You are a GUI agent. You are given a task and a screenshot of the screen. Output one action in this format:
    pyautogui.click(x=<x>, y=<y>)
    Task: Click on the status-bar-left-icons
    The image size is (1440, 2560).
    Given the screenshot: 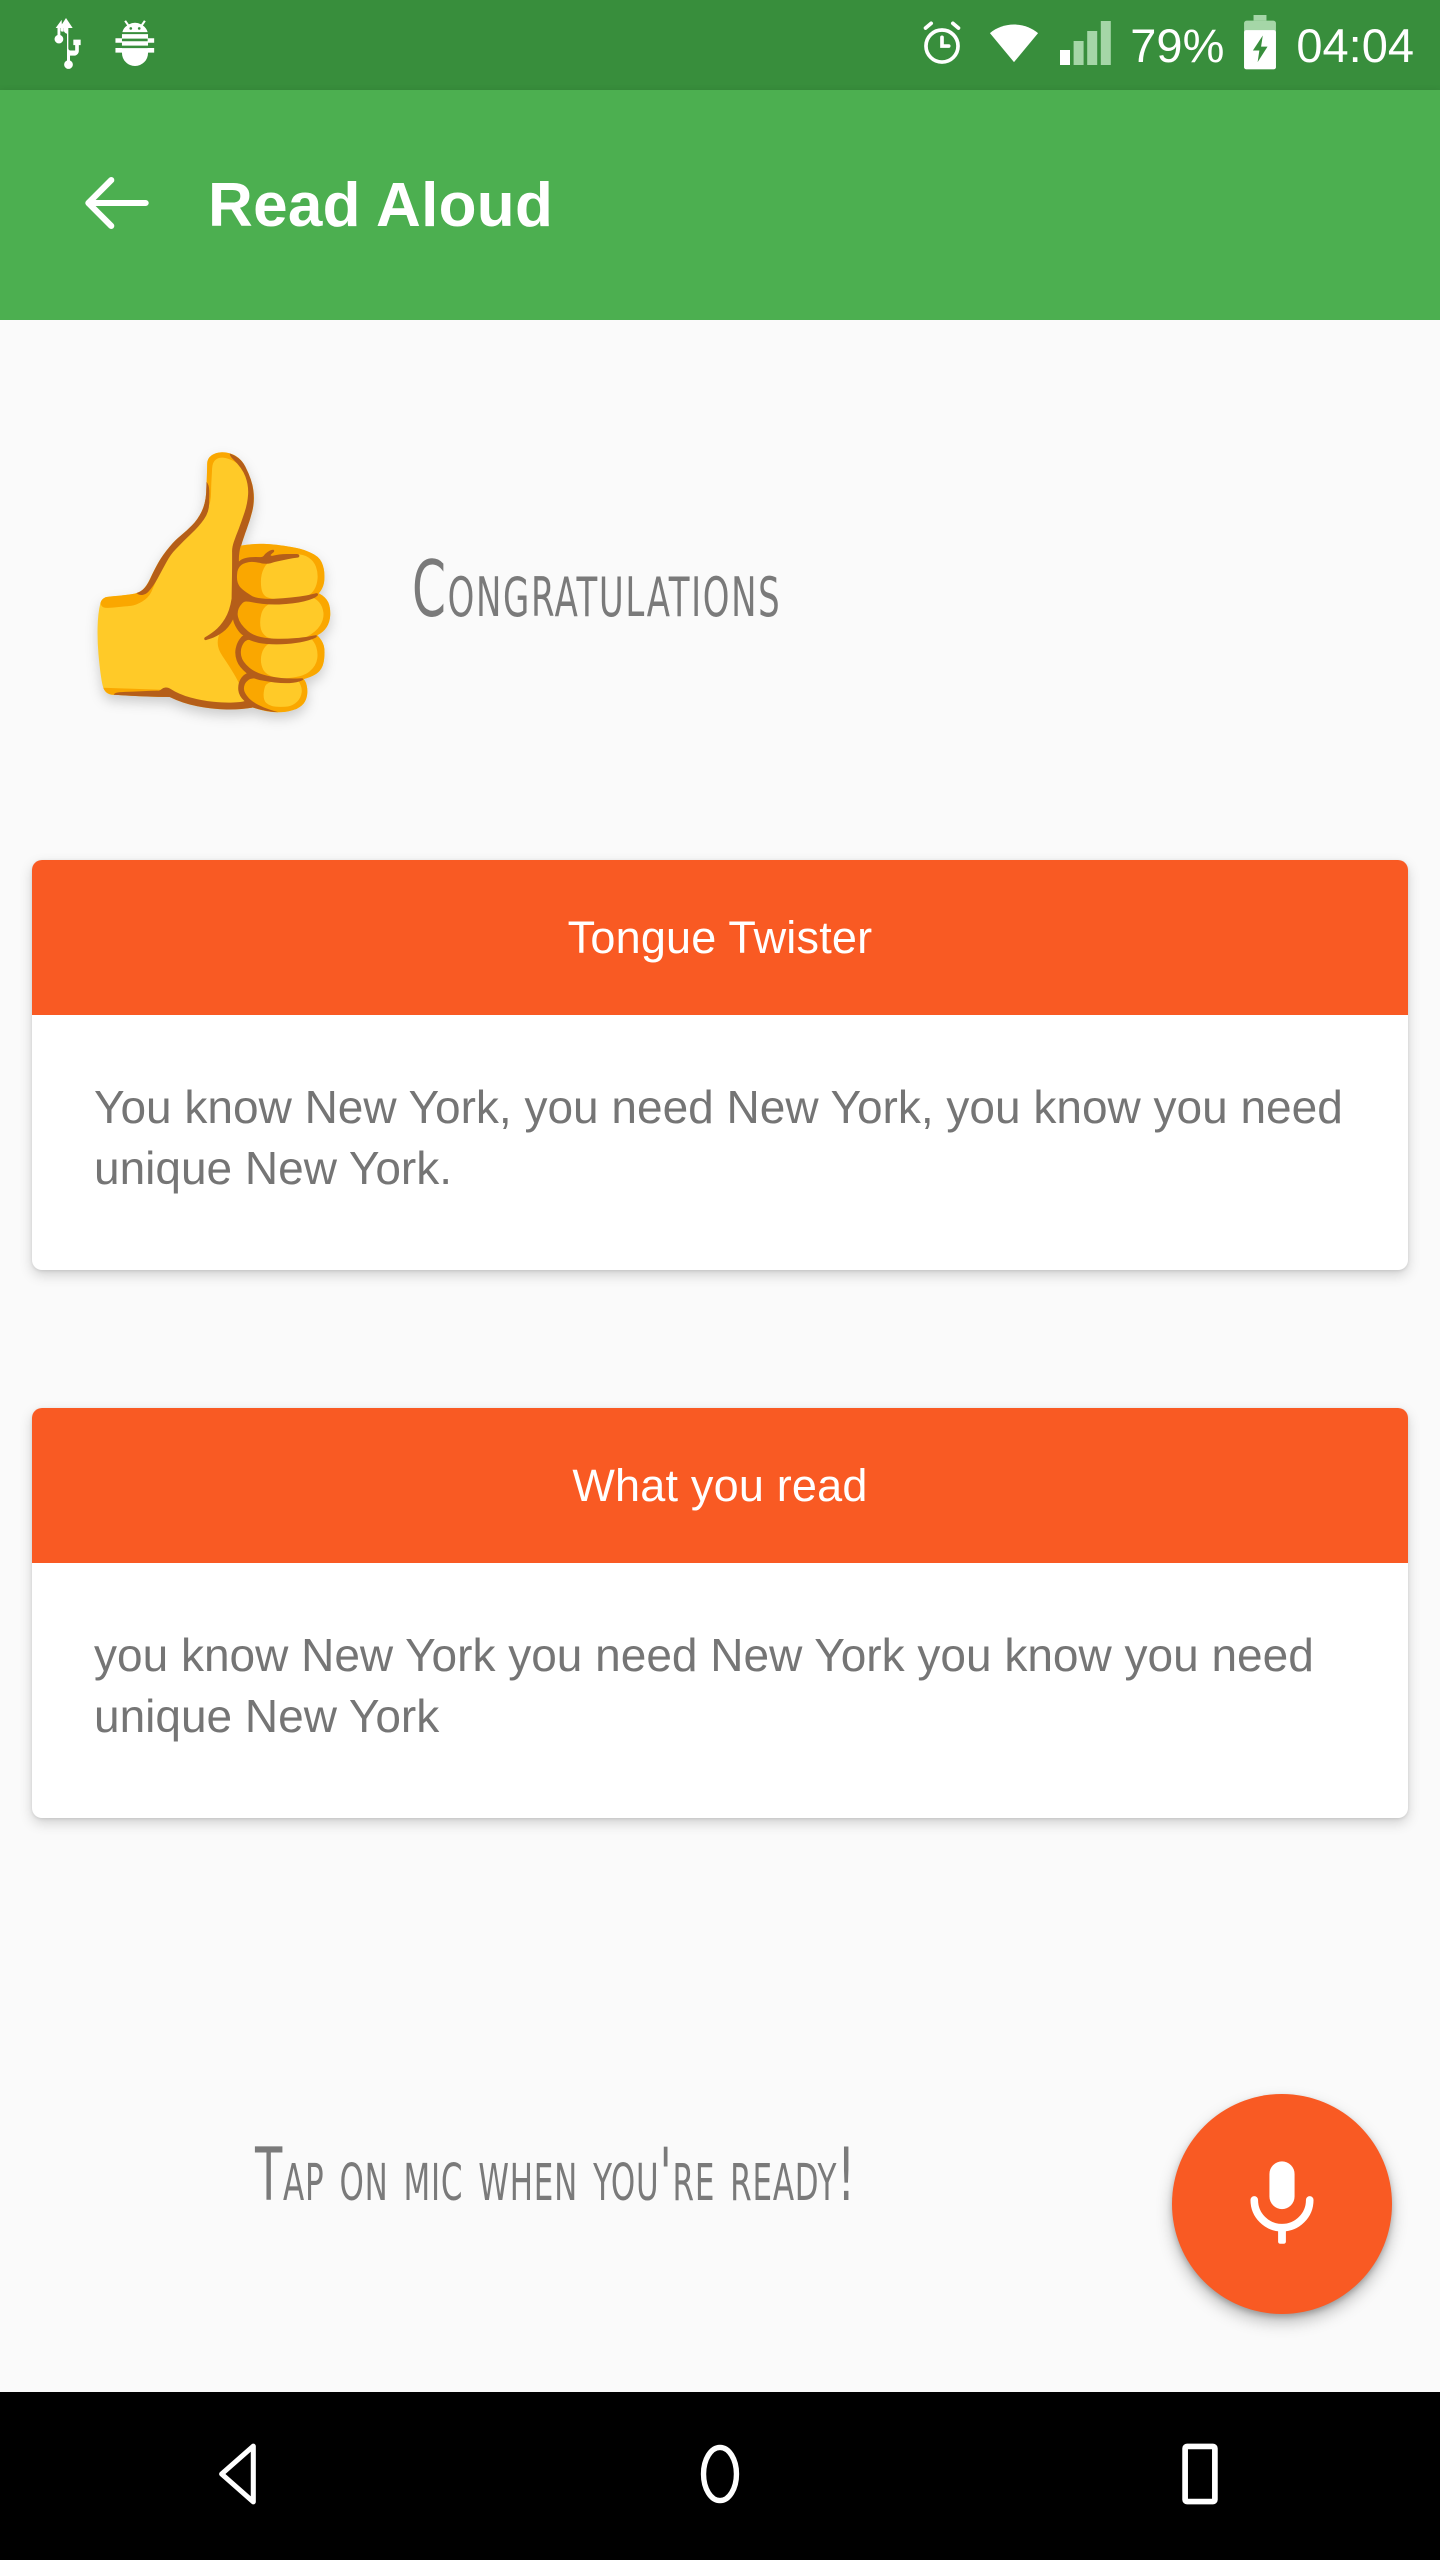 What is the action you would take?
    pyautogui.click(x=79, y=45)
    